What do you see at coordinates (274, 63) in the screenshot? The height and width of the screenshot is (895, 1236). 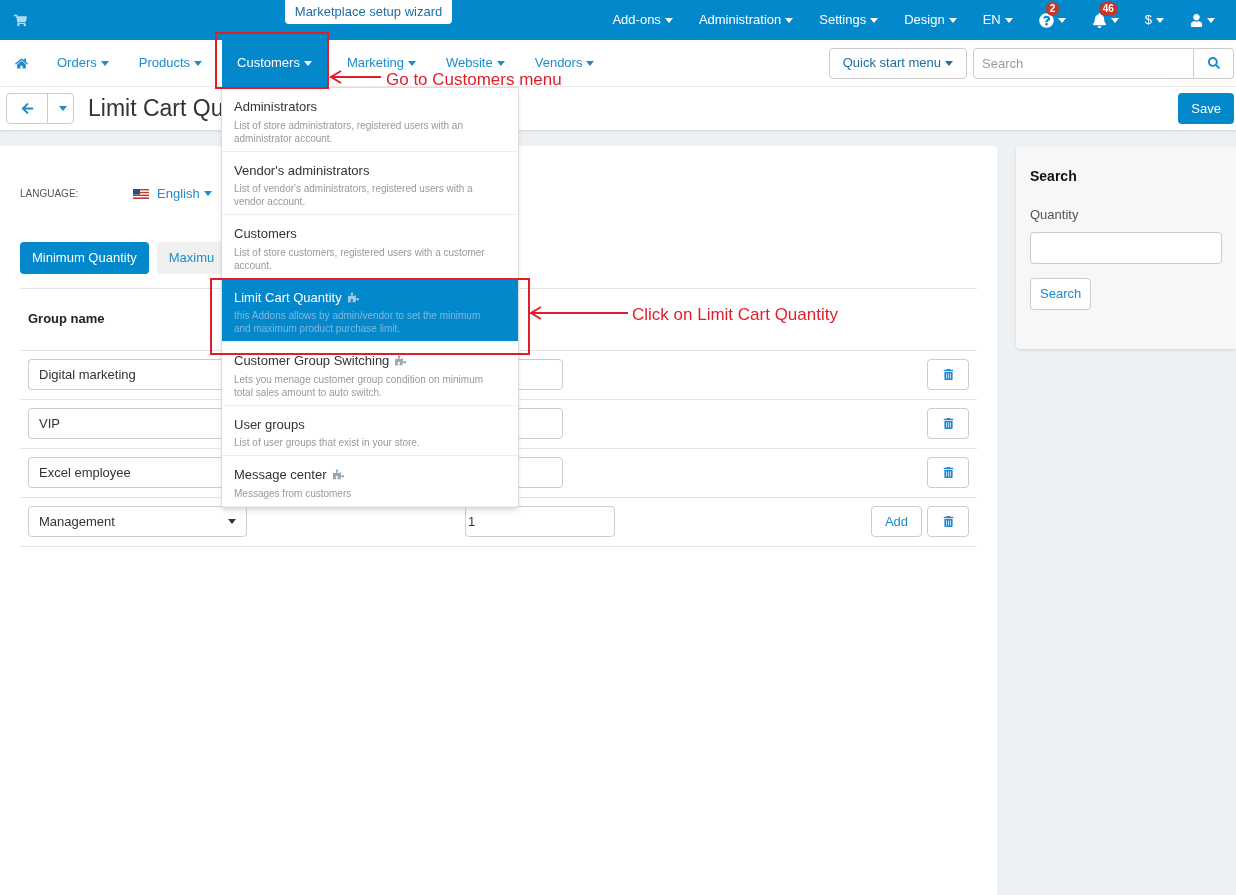 I see `nav-tab: Customers` at bounding box center [274, 63].